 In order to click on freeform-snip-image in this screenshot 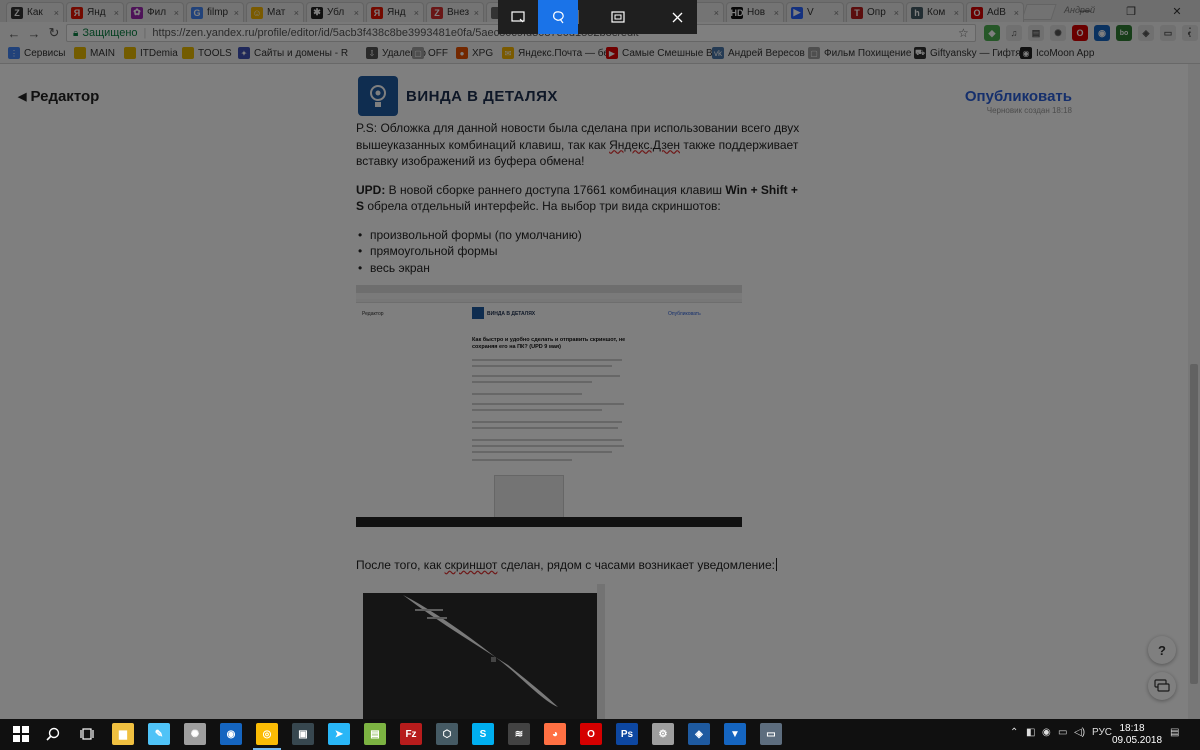, I will do `click(480, 656)`.